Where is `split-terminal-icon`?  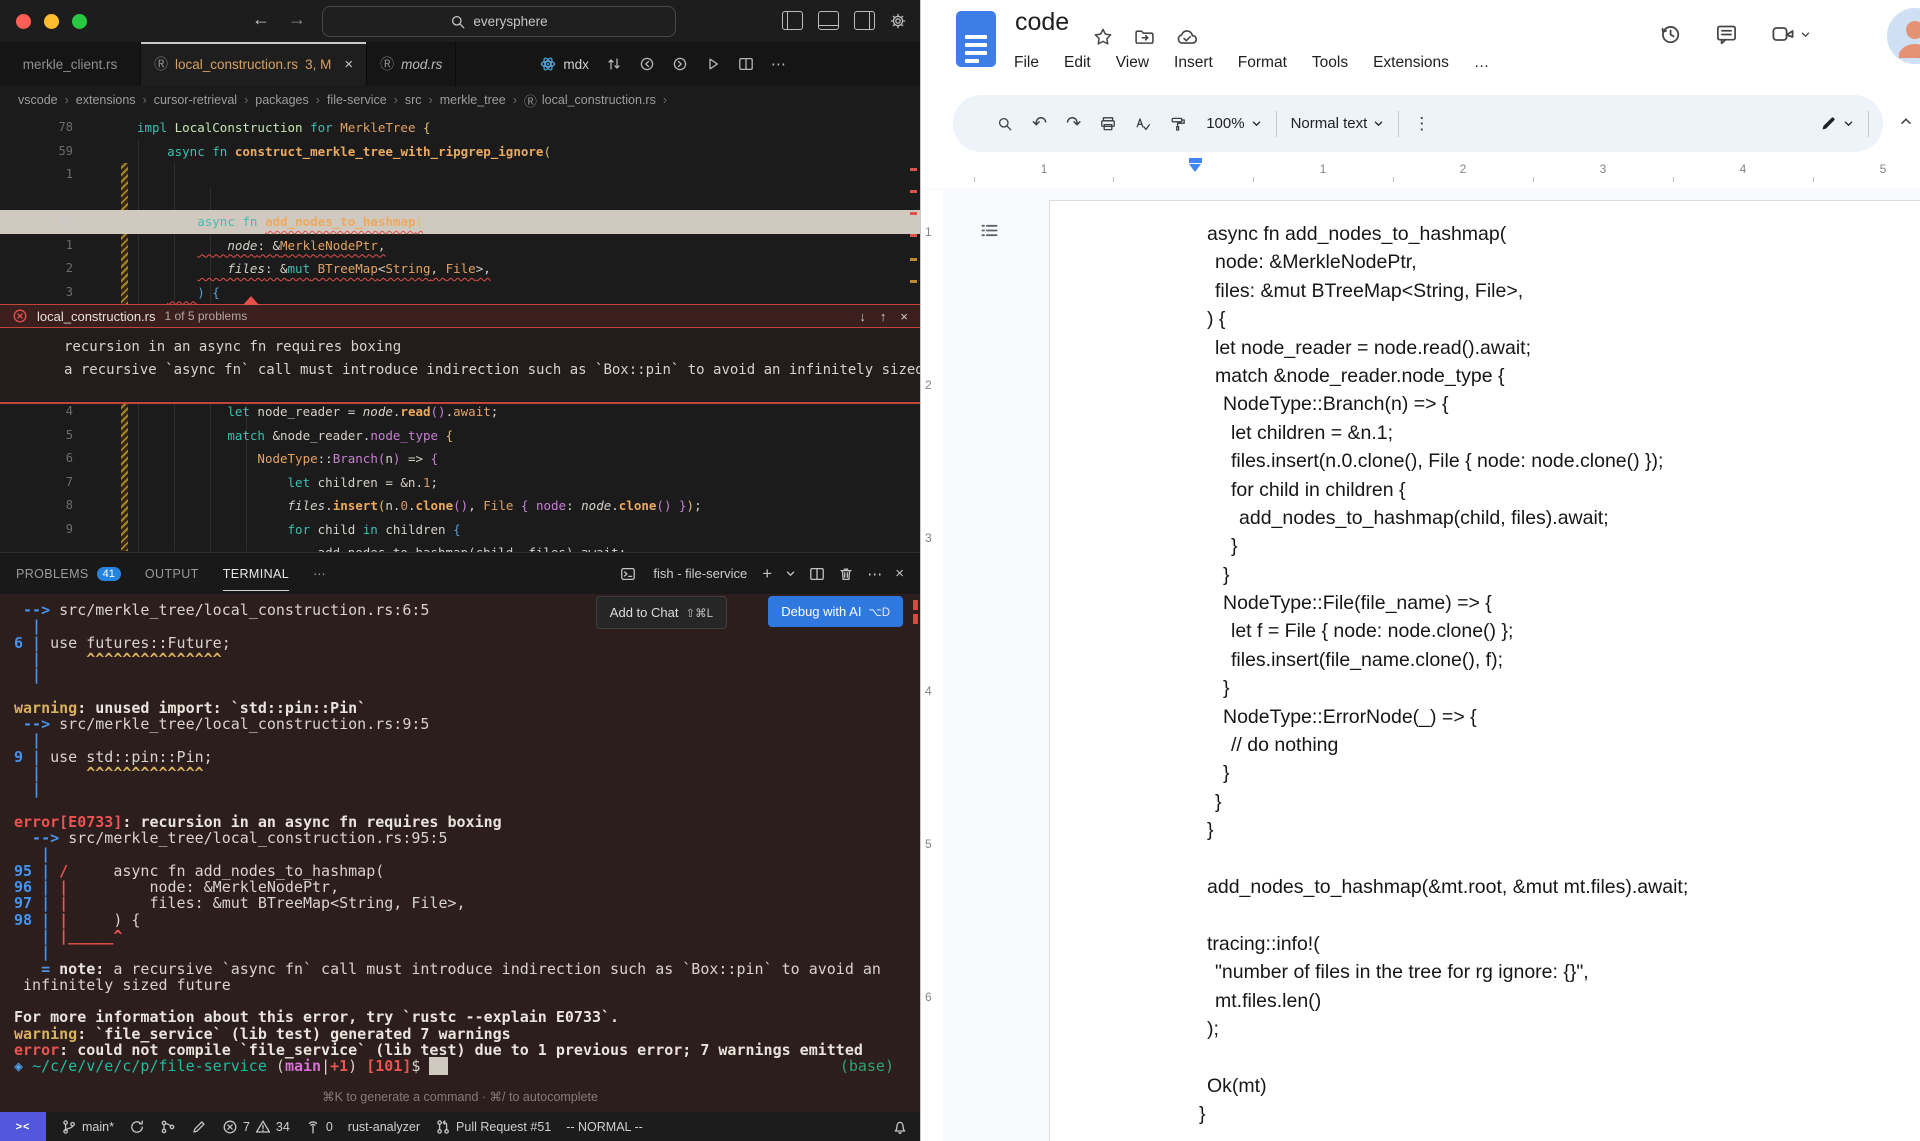
split-terminal-icon is located at coordinates (817, 574).